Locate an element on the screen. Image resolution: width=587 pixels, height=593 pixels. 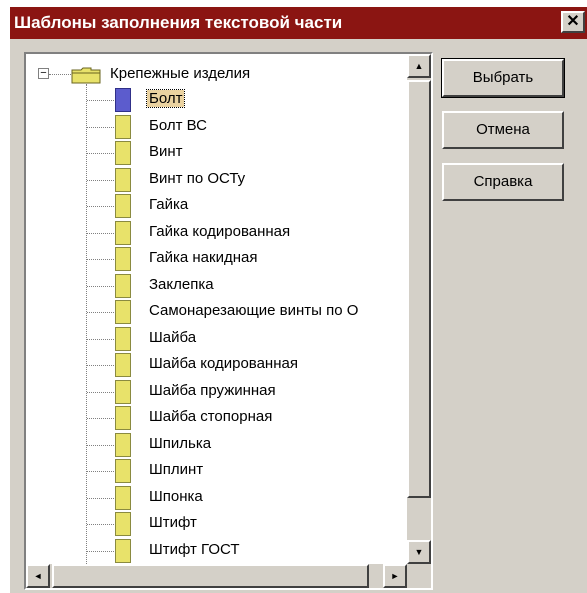
tree-item-label: Самонарезающие винты по О is located at coordinates (254, 310).